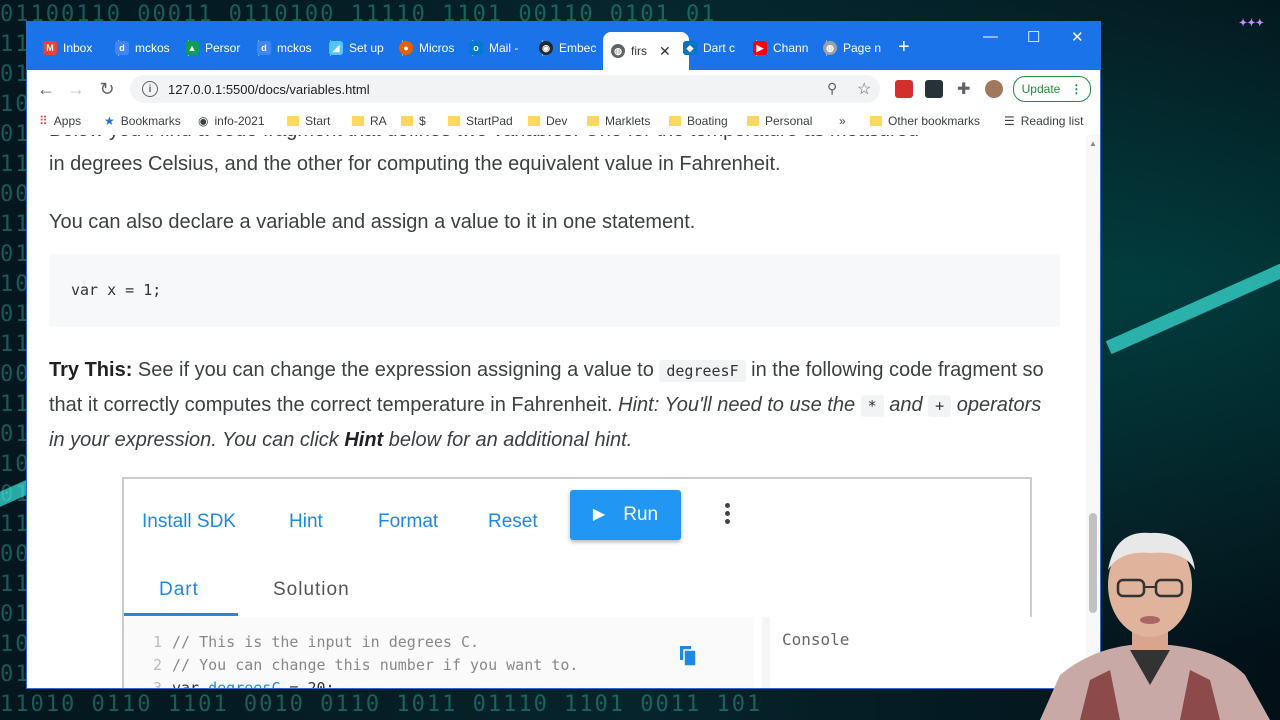  I want to click on dartpad-tabs: Dart Solution, so click(439, 585).